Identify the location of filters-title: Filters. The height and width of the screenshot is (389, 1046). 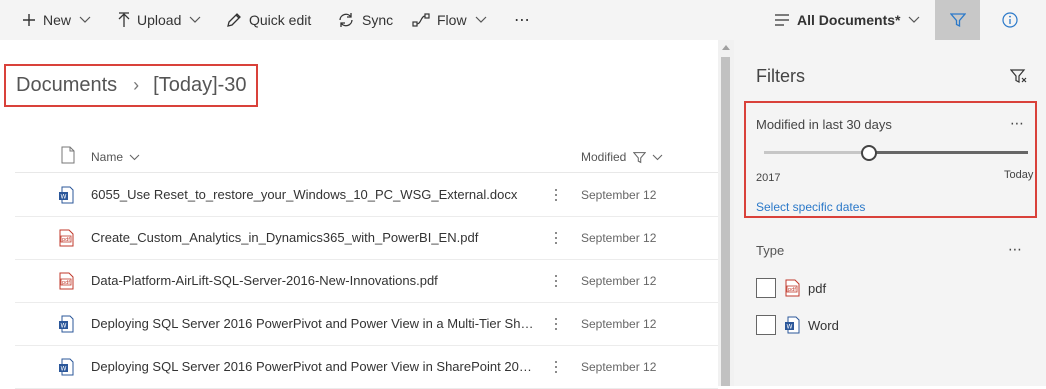
(780, 76).